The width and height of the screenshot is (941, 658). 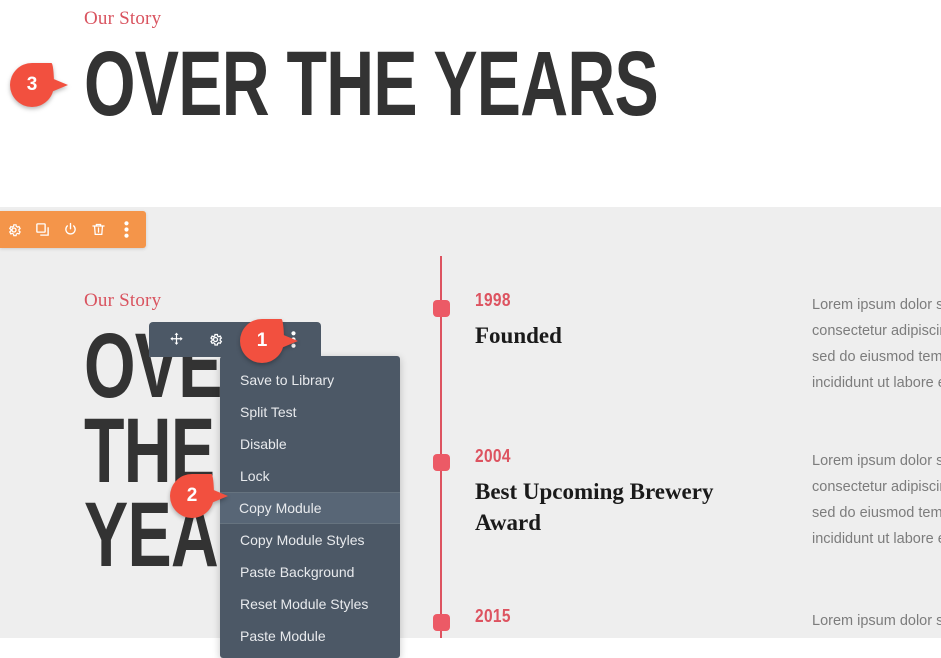 What do you see at coordinates (620, 320) in the screenshot?
I see `timeline-entry: 1998 Founded` at bounding box center [620, 320].